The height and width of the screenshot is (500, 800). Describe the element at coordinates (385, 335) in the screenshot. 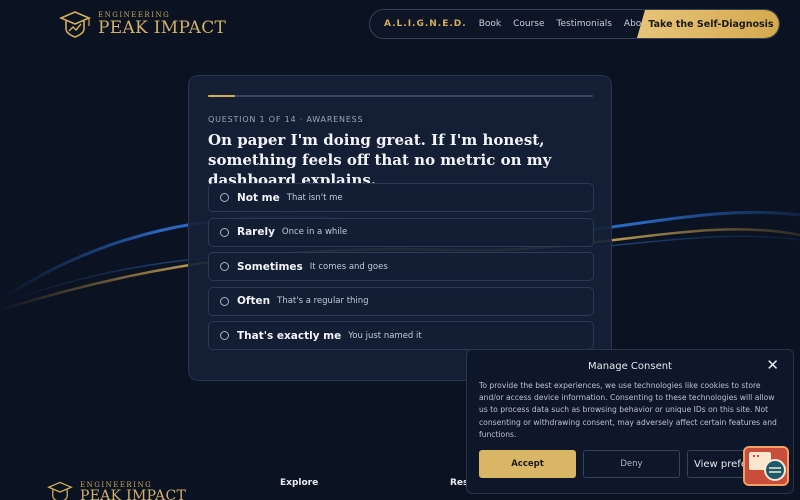

I see `option-description: You just named it` at that location.